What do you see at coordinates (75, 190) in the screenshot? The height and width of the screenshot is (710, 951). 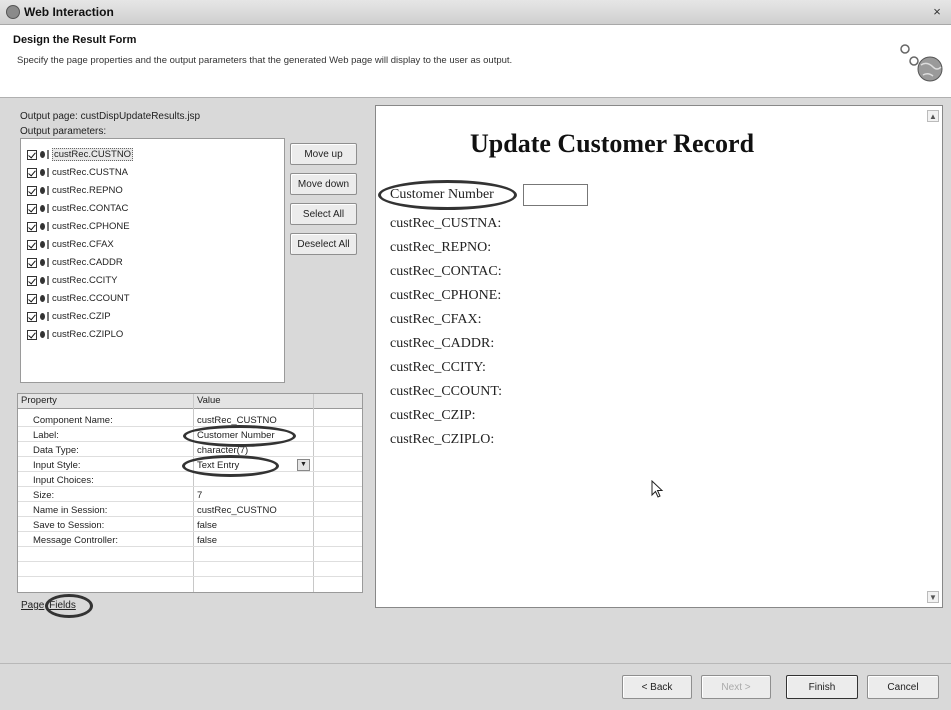 I see `list-item: custRec.REPNO` at bounding box center [75, 190].